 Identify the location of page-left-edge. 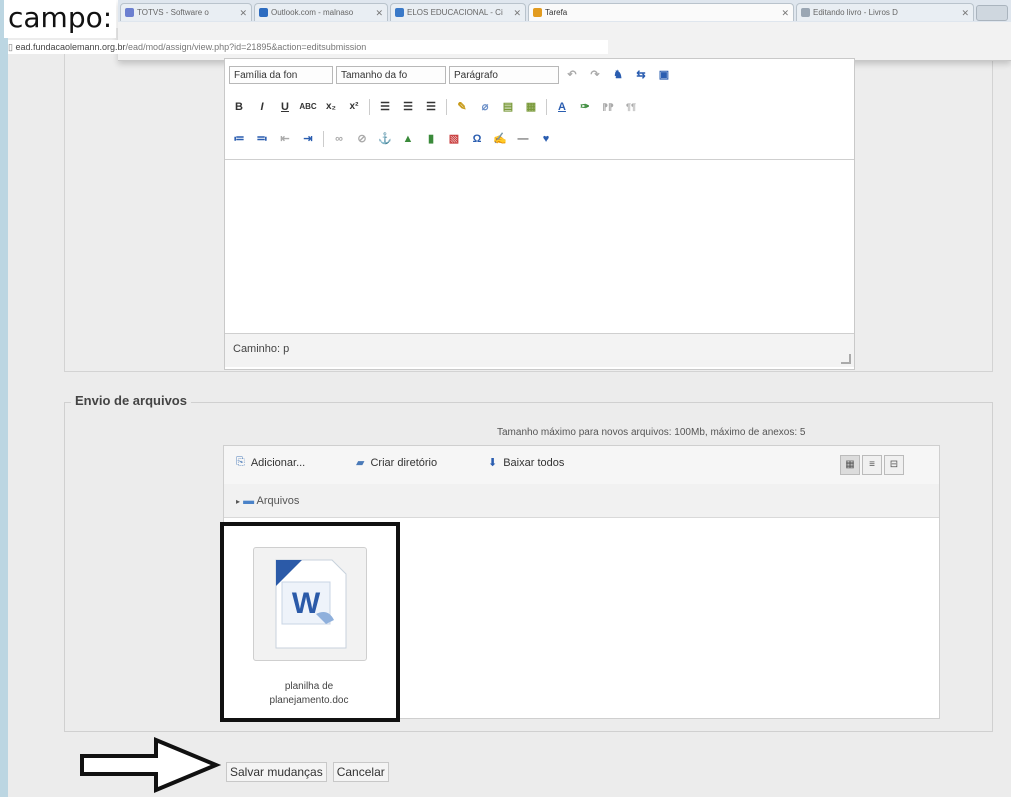
(4, 398).